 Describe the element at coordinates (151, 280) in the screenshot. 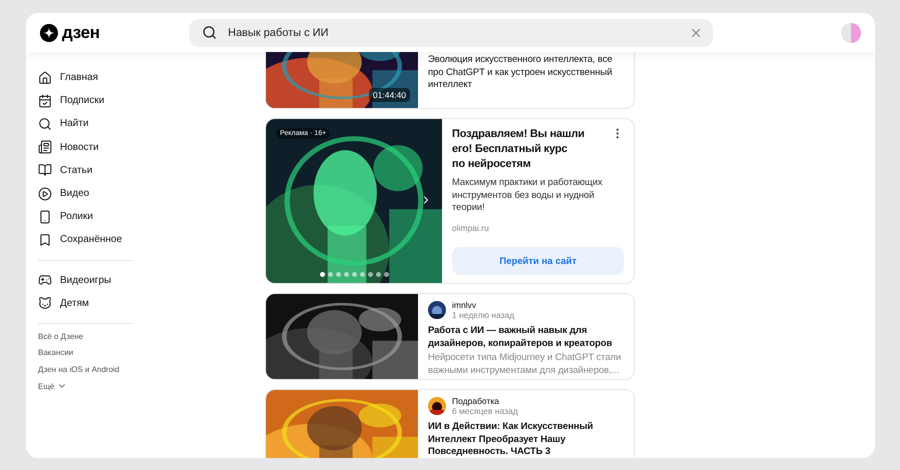

I see `sidebar-item: Видеоигры` at that location.